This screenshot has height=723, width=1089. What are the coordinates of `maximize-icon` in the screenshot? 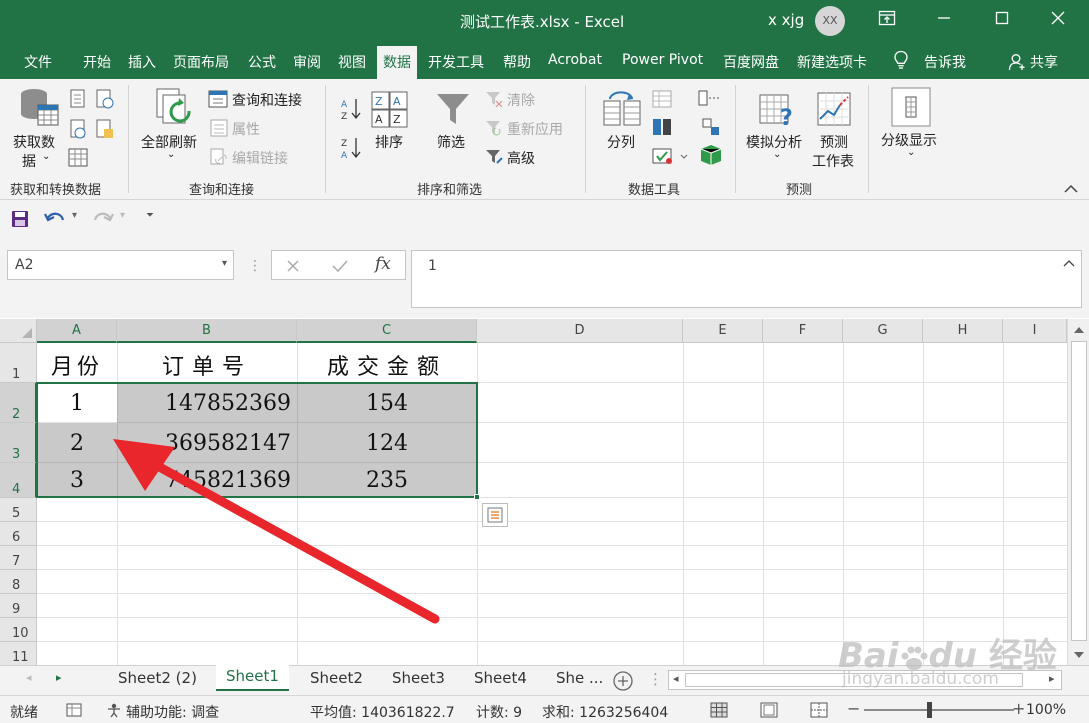 It's located at (1002, 21).